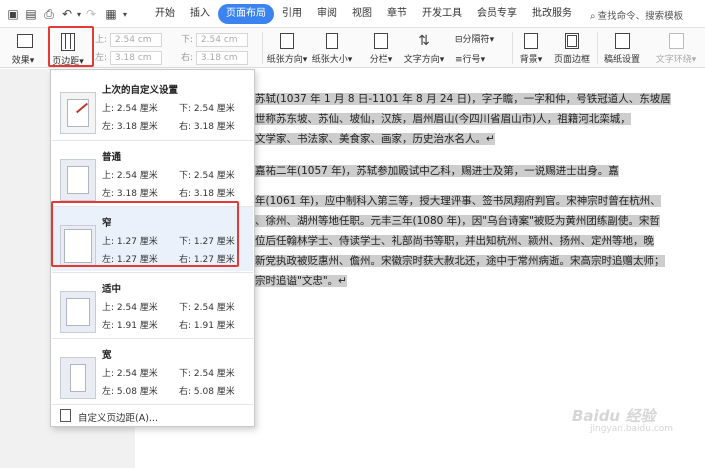  I want to click on orientation-button: 纸张方向▾, so click(287, 49).